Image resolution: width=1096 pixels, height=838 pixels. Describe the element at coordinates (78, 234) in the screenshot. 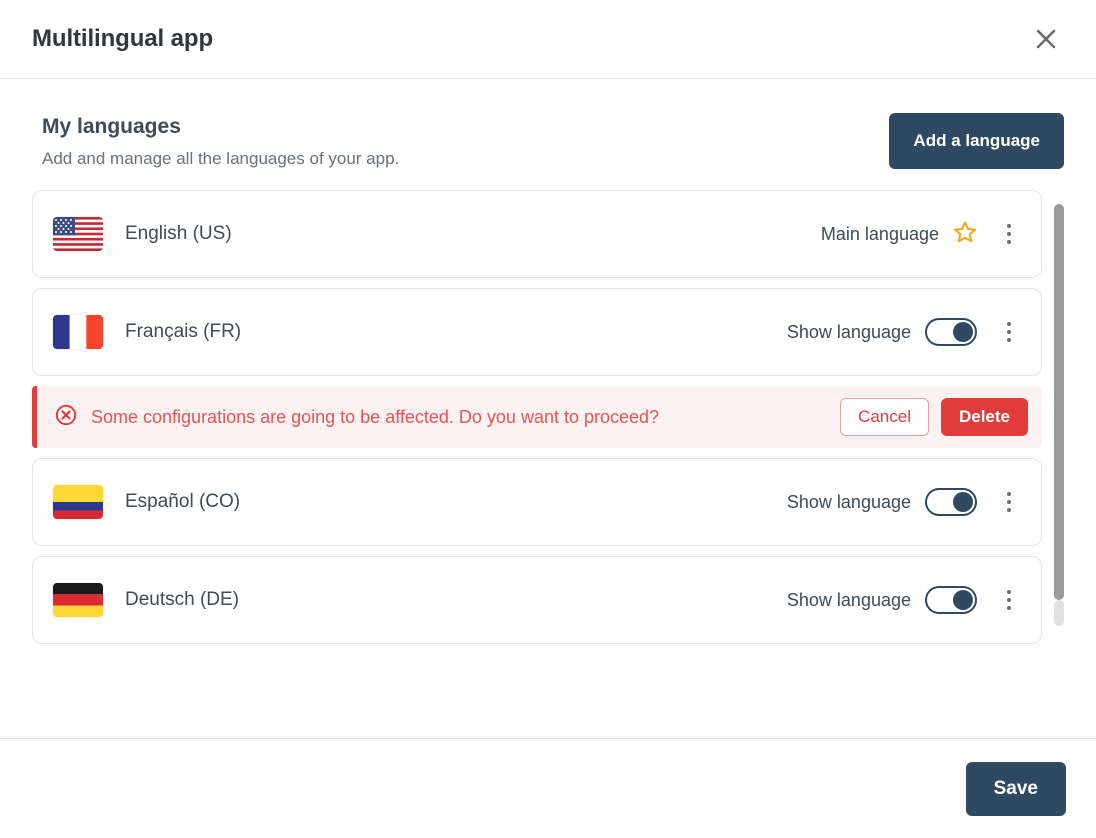

I see `flag-us-icon` at that location.